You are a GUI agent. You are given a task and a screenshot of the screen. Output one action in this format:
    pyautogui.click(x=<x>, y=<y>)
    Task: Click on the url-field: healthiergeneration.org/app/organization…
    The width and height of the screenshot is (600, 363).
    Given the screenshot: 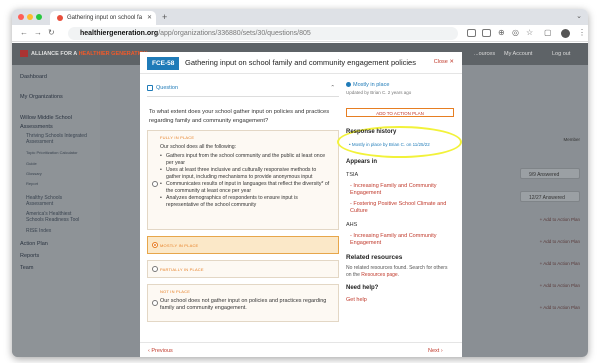 What is the action you would take?
    pyautogui.click(x=263, y=33)
    